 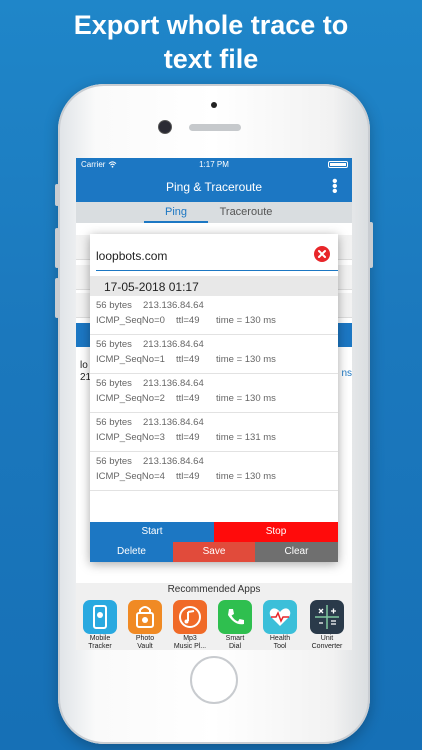 I want to click on app-label: Dial, so click(x=235, y=646).